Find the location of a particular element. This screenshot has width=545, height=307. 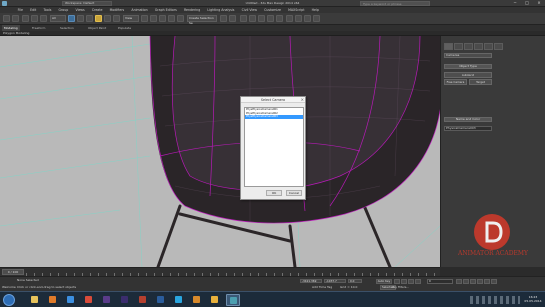

prev-frame-icon is located at coordinates (404, 281).